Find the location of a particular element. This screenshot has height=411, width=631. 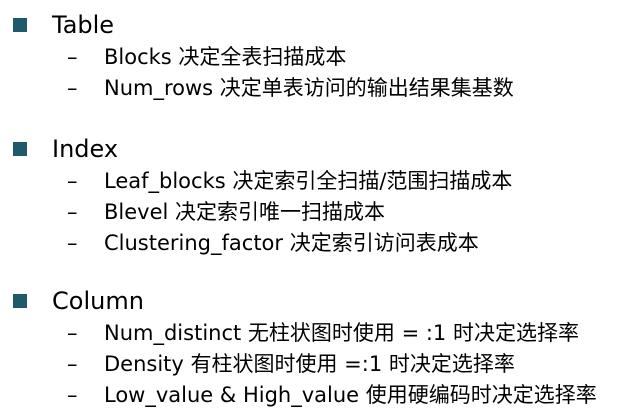

section-heading-column: Column is located at coordinates (98, 301).